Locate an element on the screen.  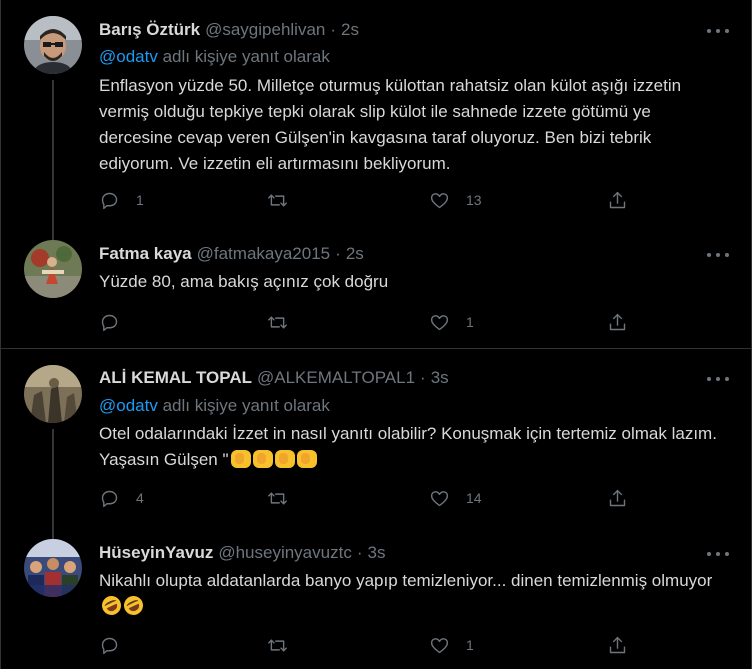
like-count: 14 is located at coordinates (474, 498).